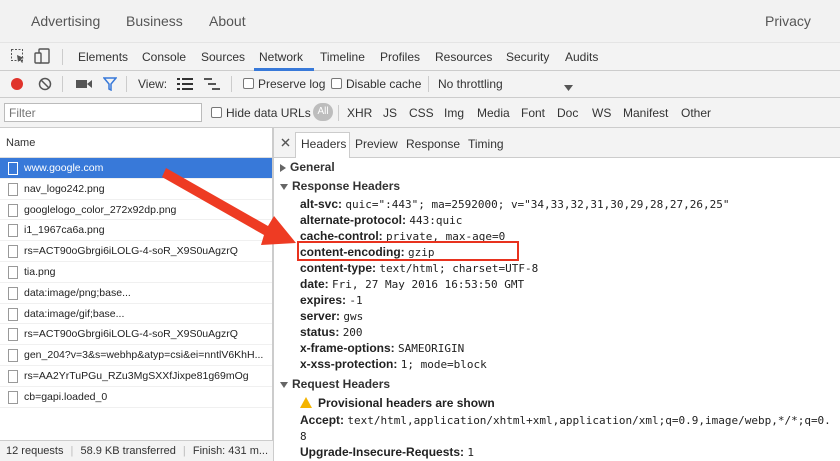  I want to click on content-encoding-highlight, so click(408, 251).